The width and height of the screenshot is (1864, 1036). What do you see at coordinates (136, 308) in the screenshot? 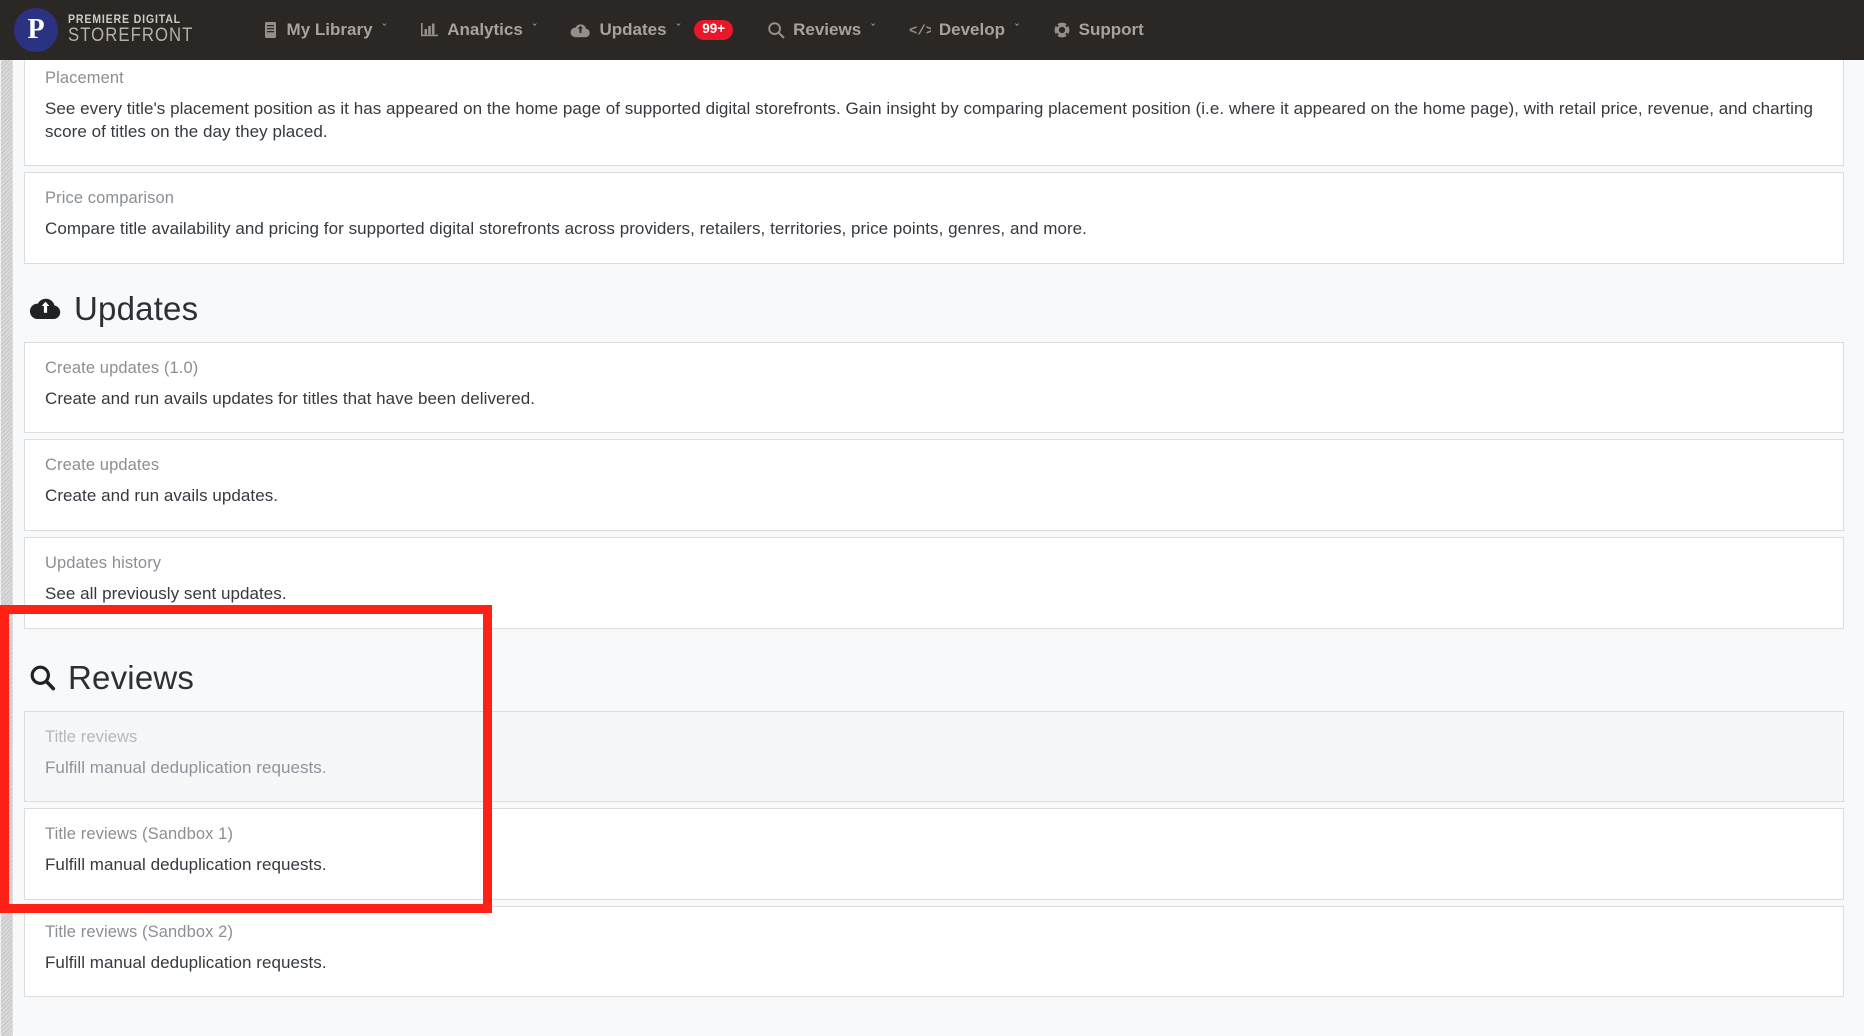
I see `section-title: Updates` at bounding box center [136, 308].